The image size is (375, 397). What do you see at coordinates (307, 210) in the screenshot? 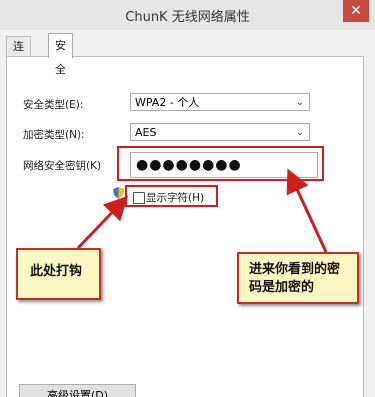
I see `right-arrow` at bounding box center [307, 210].